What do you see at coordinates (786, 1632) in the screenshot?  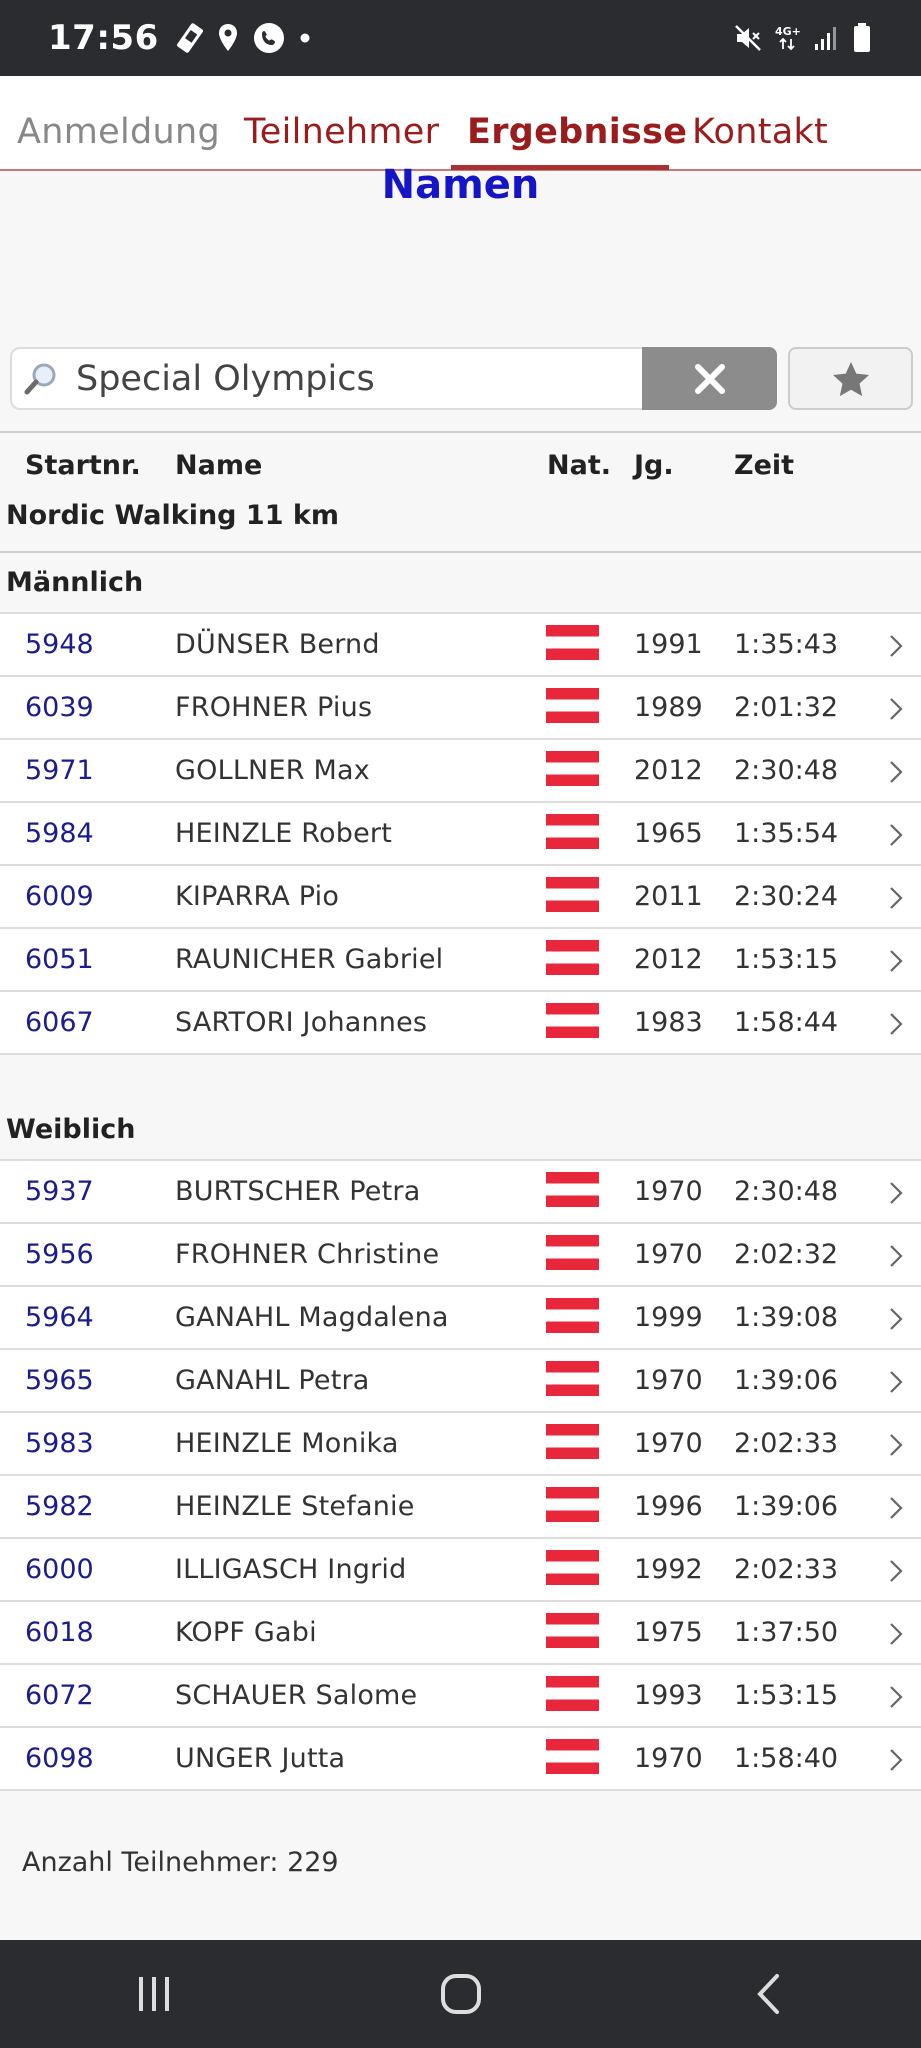 I see `finish-time: 1:37:50` at bounding box center [786, 1632].